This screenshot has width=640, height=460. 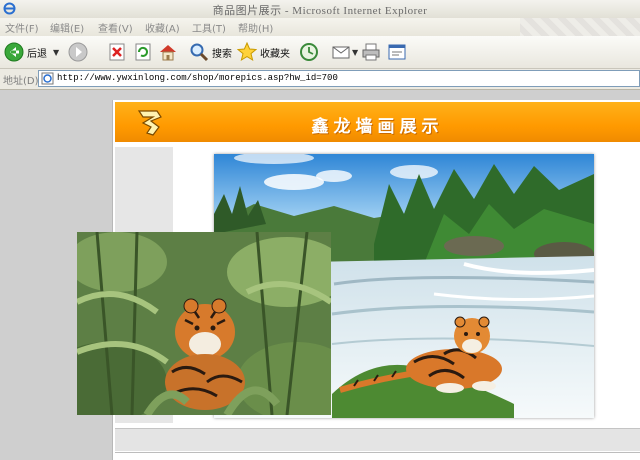 I want to click on history-icon, so click(x=309, y=52).